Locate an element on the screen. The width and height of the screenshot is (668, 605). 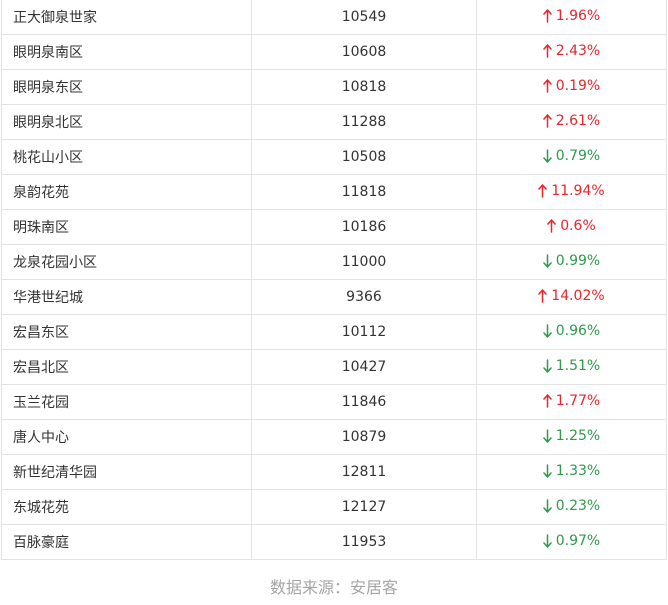
community-name-cell: 明珠南区 is located at coordinates (126, 227).